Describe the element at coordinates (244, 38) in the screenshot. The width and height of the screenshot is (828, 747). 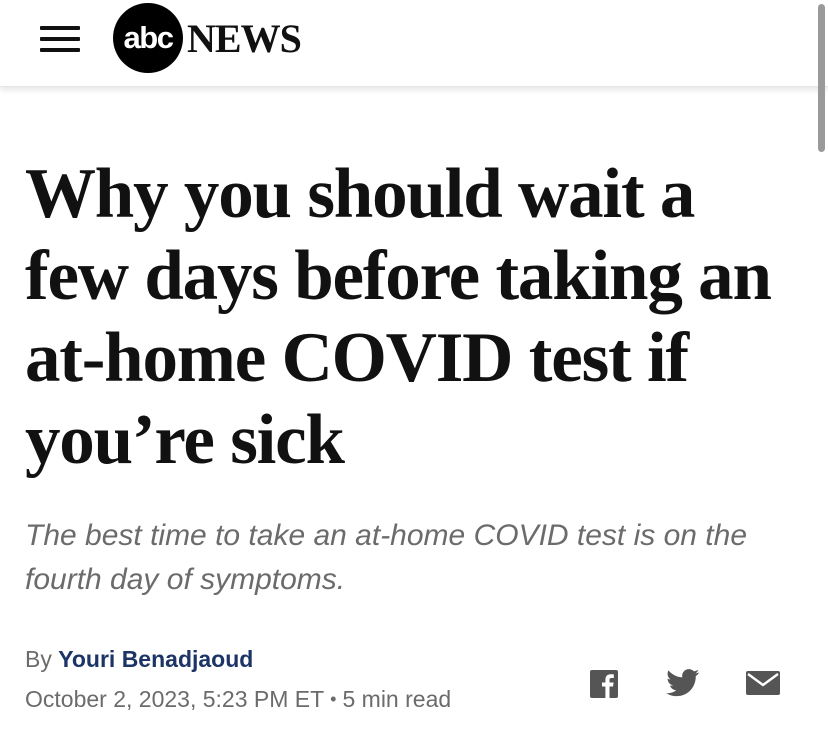
I see `news-logo-text: NEWS` at that location.